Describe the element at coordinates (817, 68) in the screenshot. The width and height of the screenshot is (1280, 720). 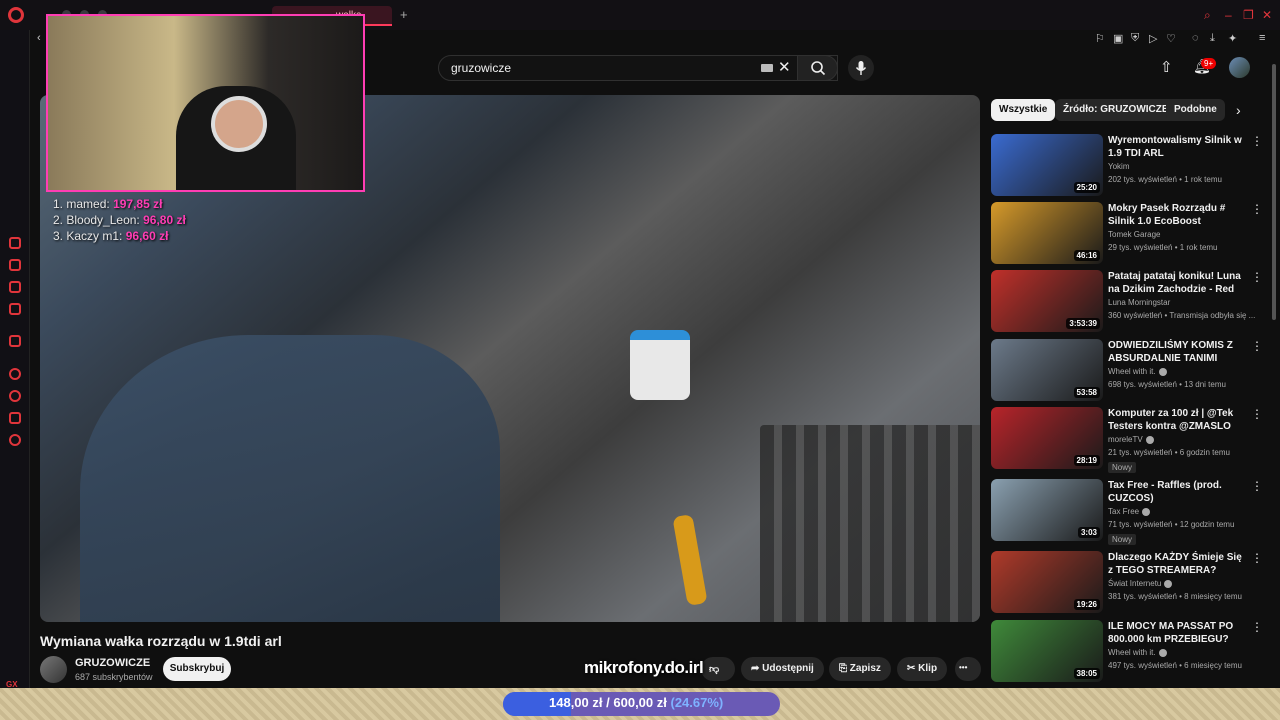
I see `search-button` at that location.